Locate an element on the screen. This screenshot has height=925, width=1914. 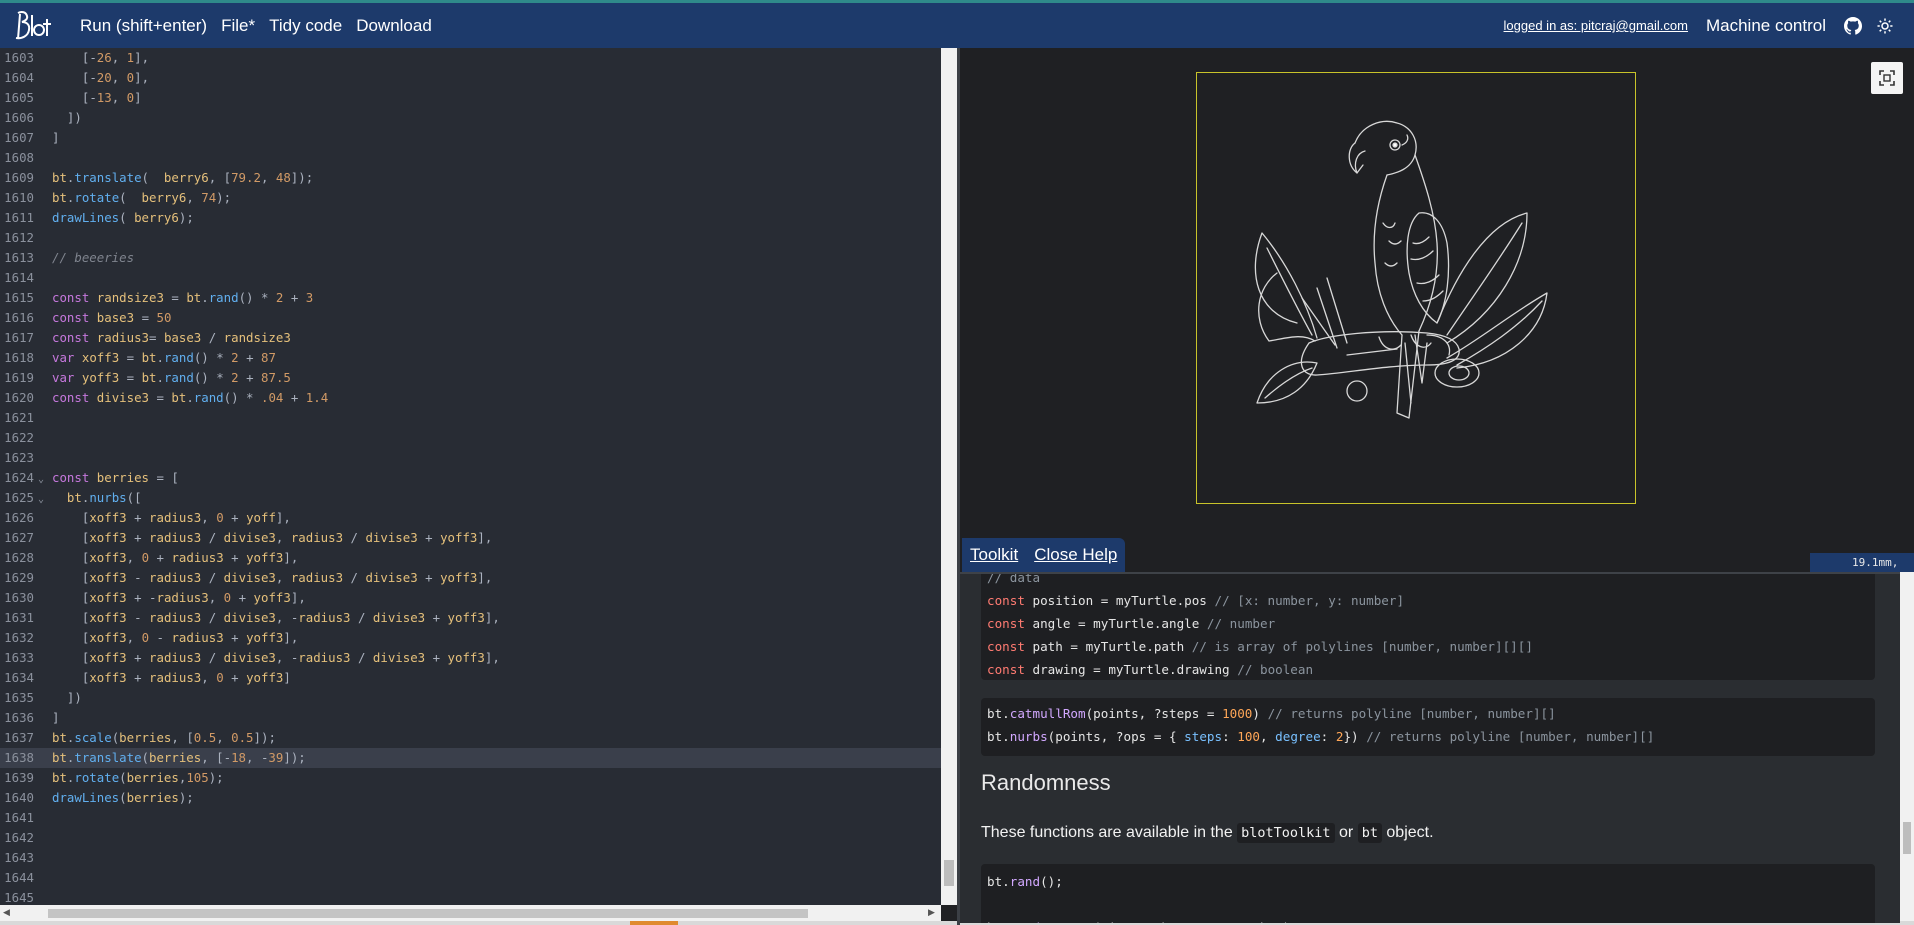
code-text: [xoff3, 0 + radius3 + yoff3], is located at coordinates (175, 557).